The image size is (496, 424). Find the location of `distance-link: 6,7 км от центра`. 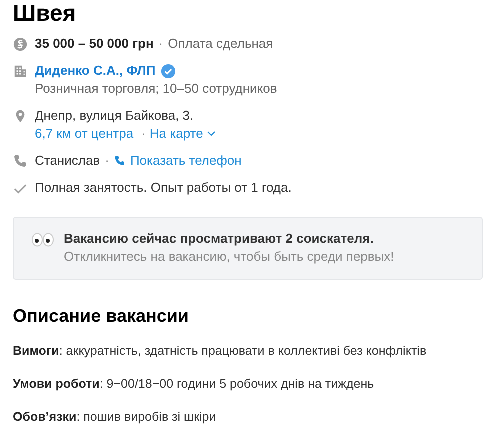

distance-link: 6,7 км от центра is located at coordinates (84, 134).